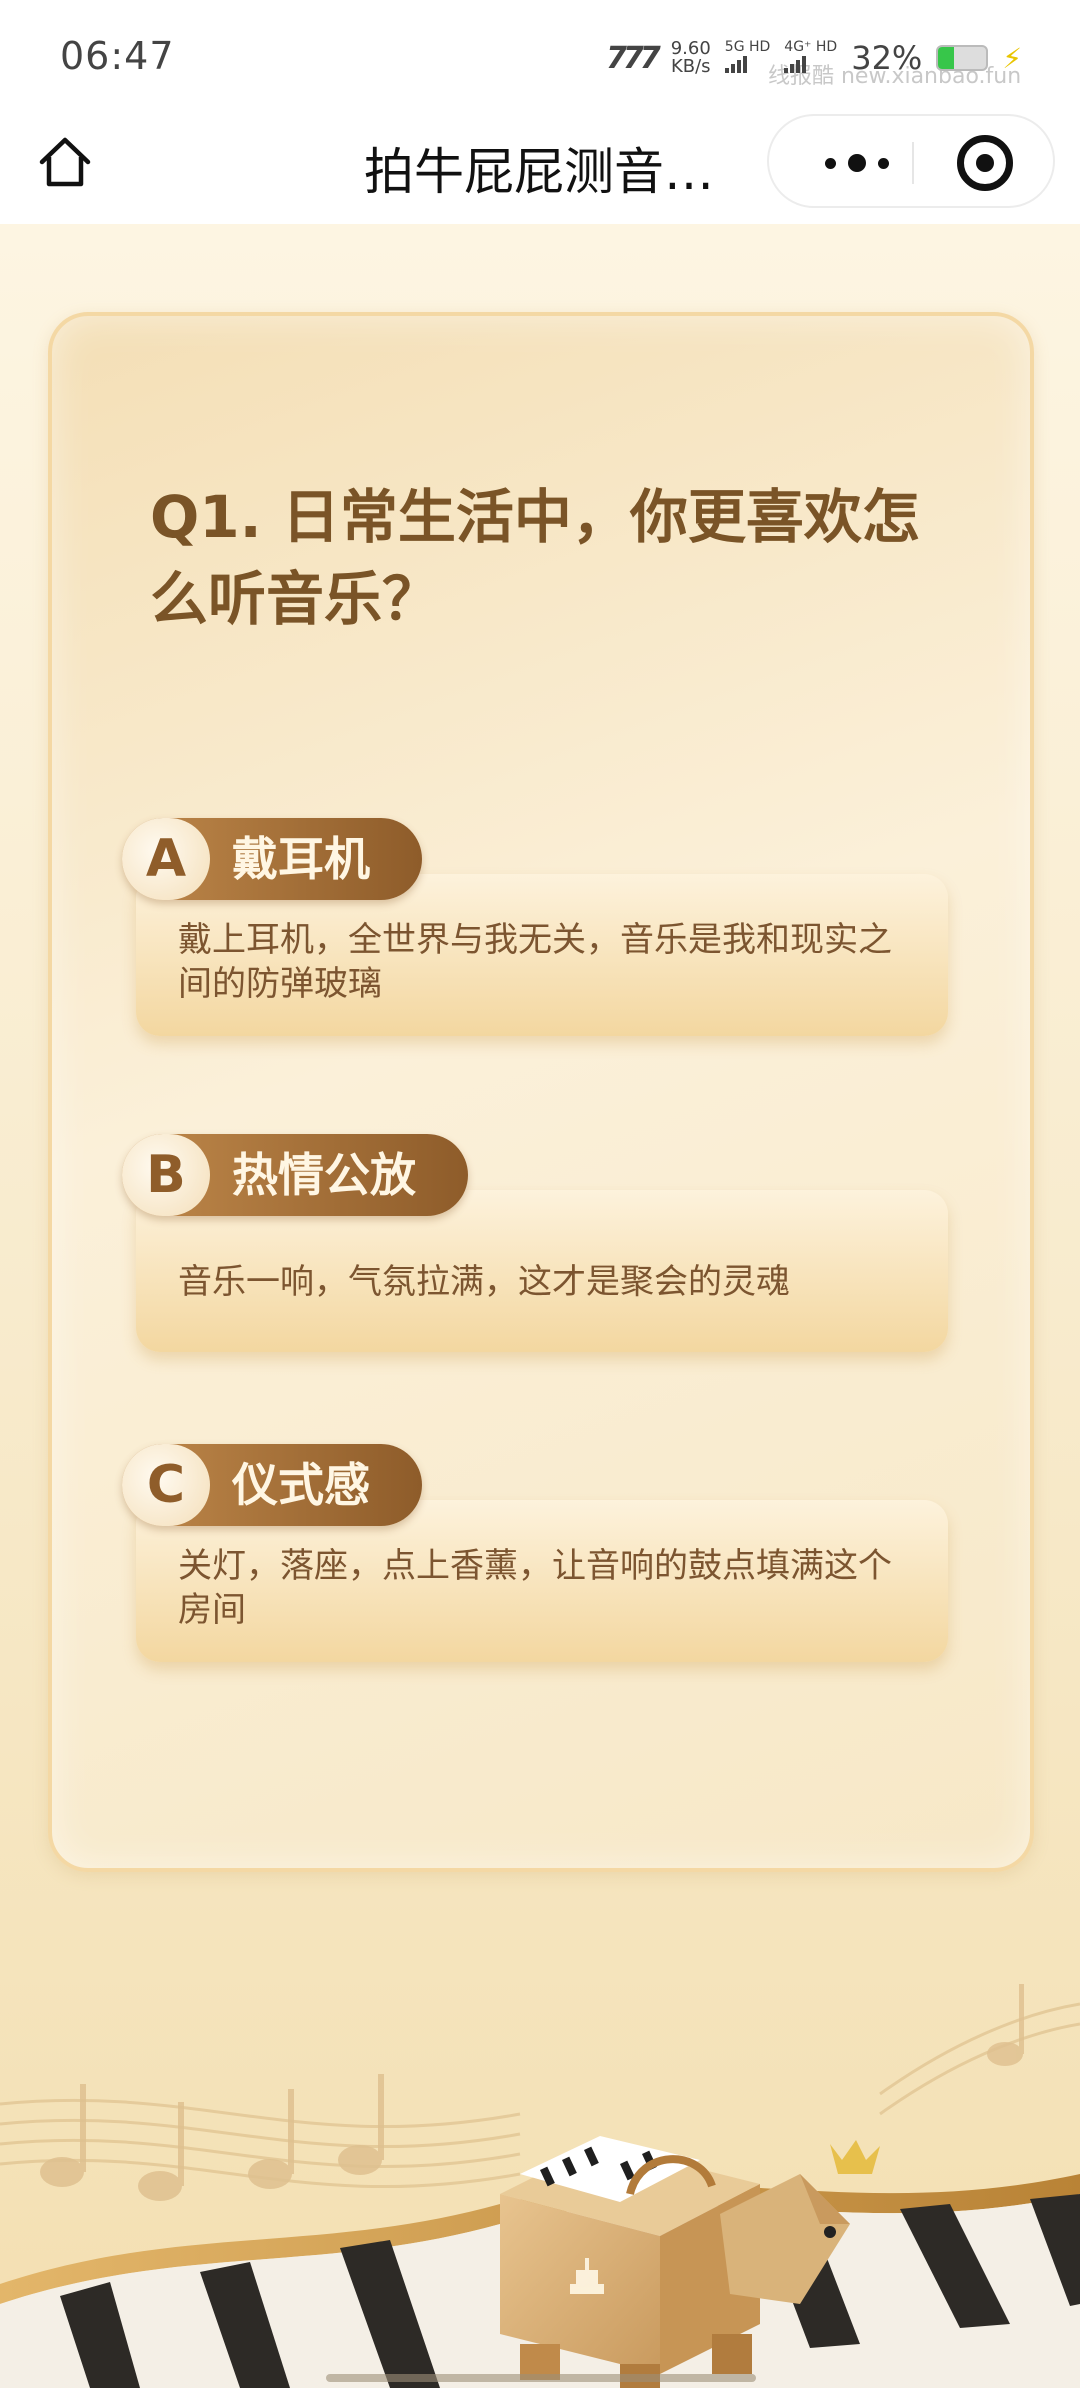 The height and width of the screenshot is (2388, 1080). I want to click on capsule-divider, so click(913, 163).